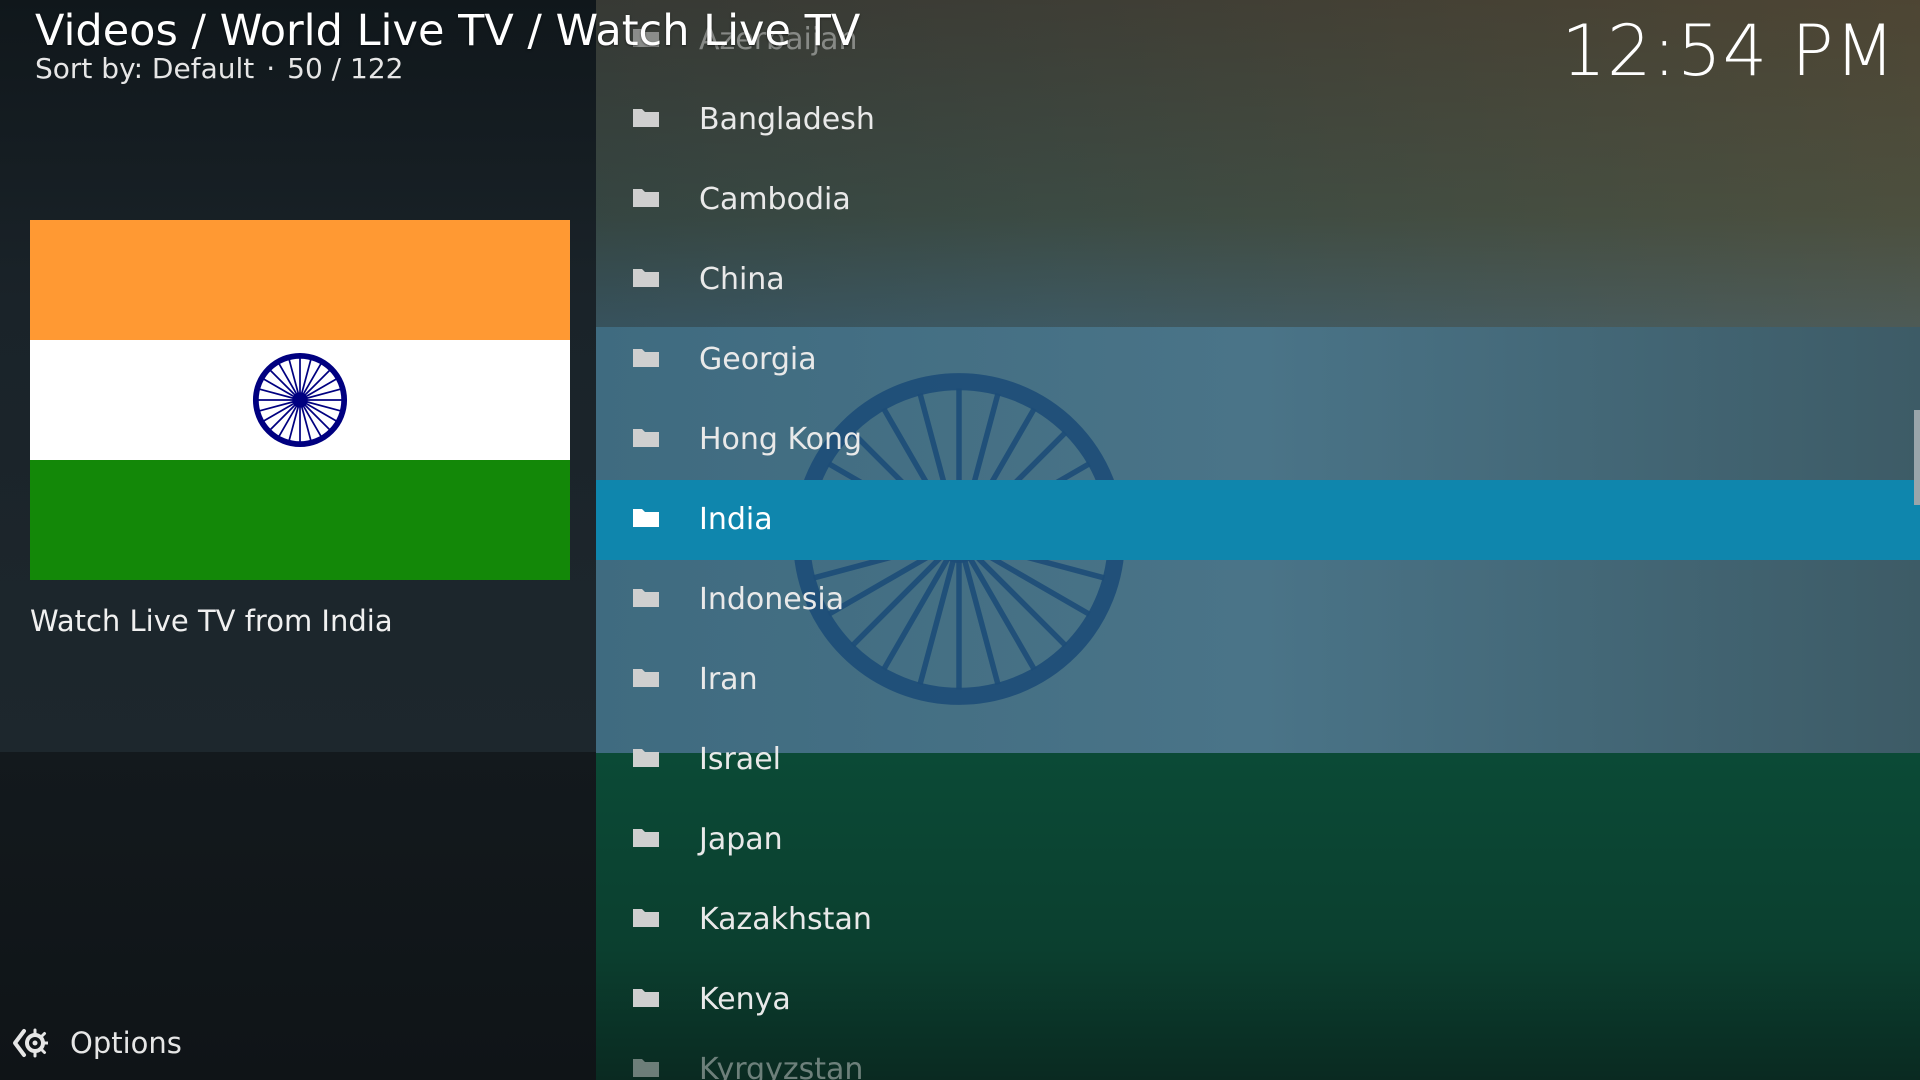 Image resolution: width=1920 pixels, height=1080 pixels. What do you see at coordinates (1258, 440) in the screenshot?
I see `list-item: Hong Kong` at bounding box center [1258, 440].